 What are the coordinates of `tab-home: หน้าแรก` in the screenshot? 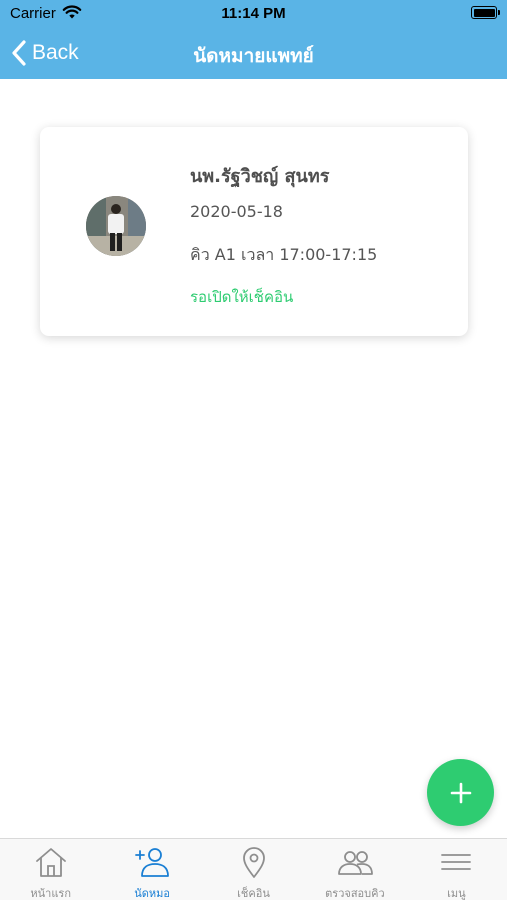 It's located at (50, 869).